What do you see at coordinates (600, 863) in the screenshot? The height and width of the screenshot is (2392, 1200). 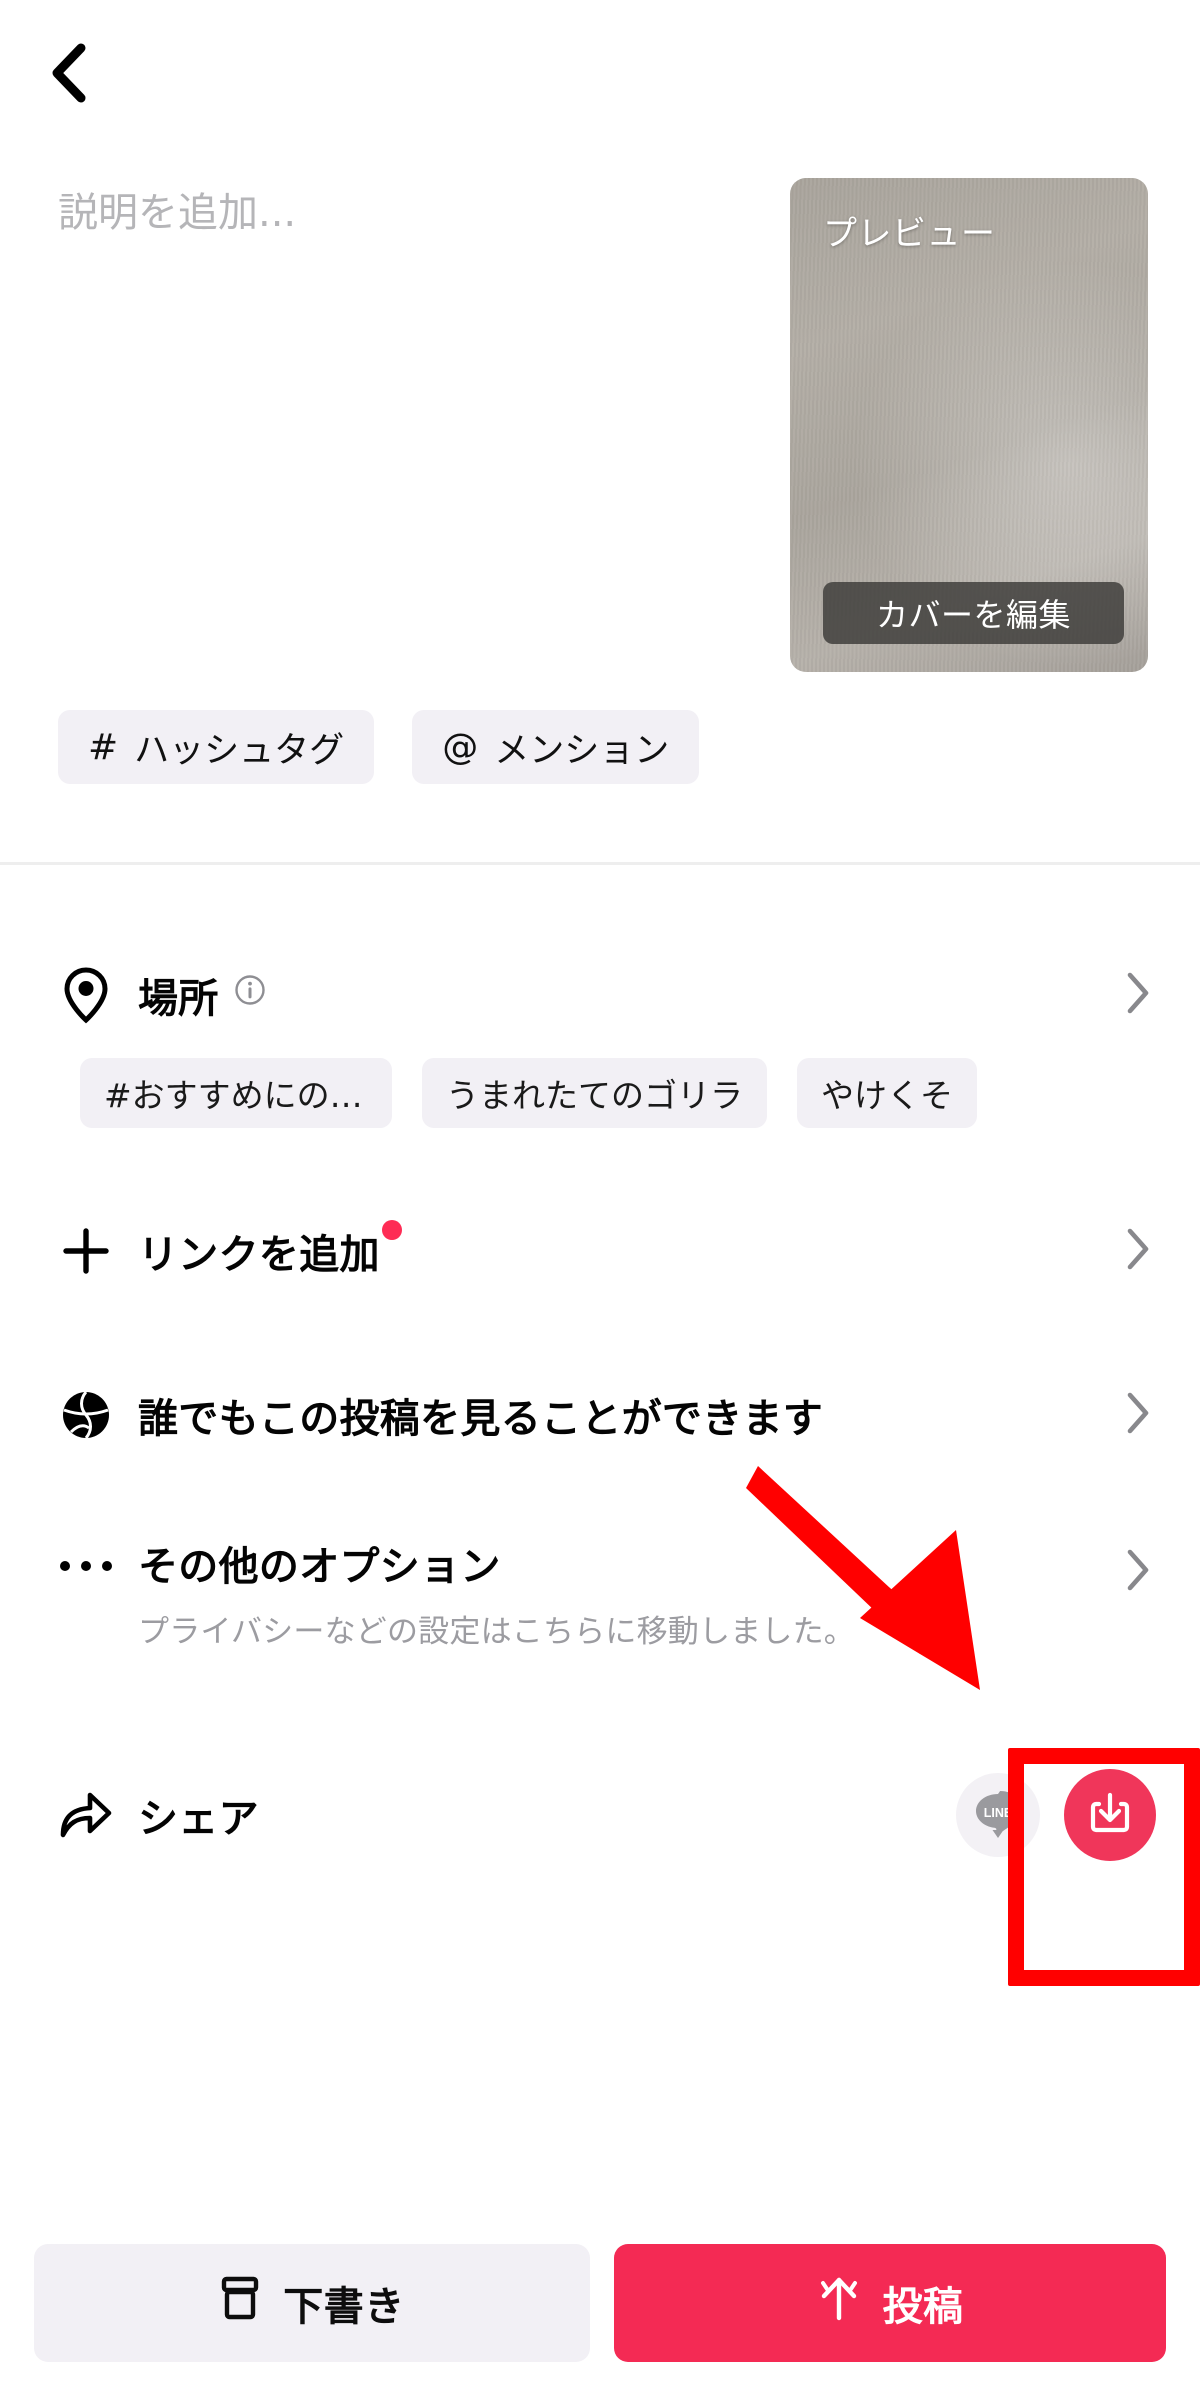 I see `section-divider` at bounding box center [600, 863].